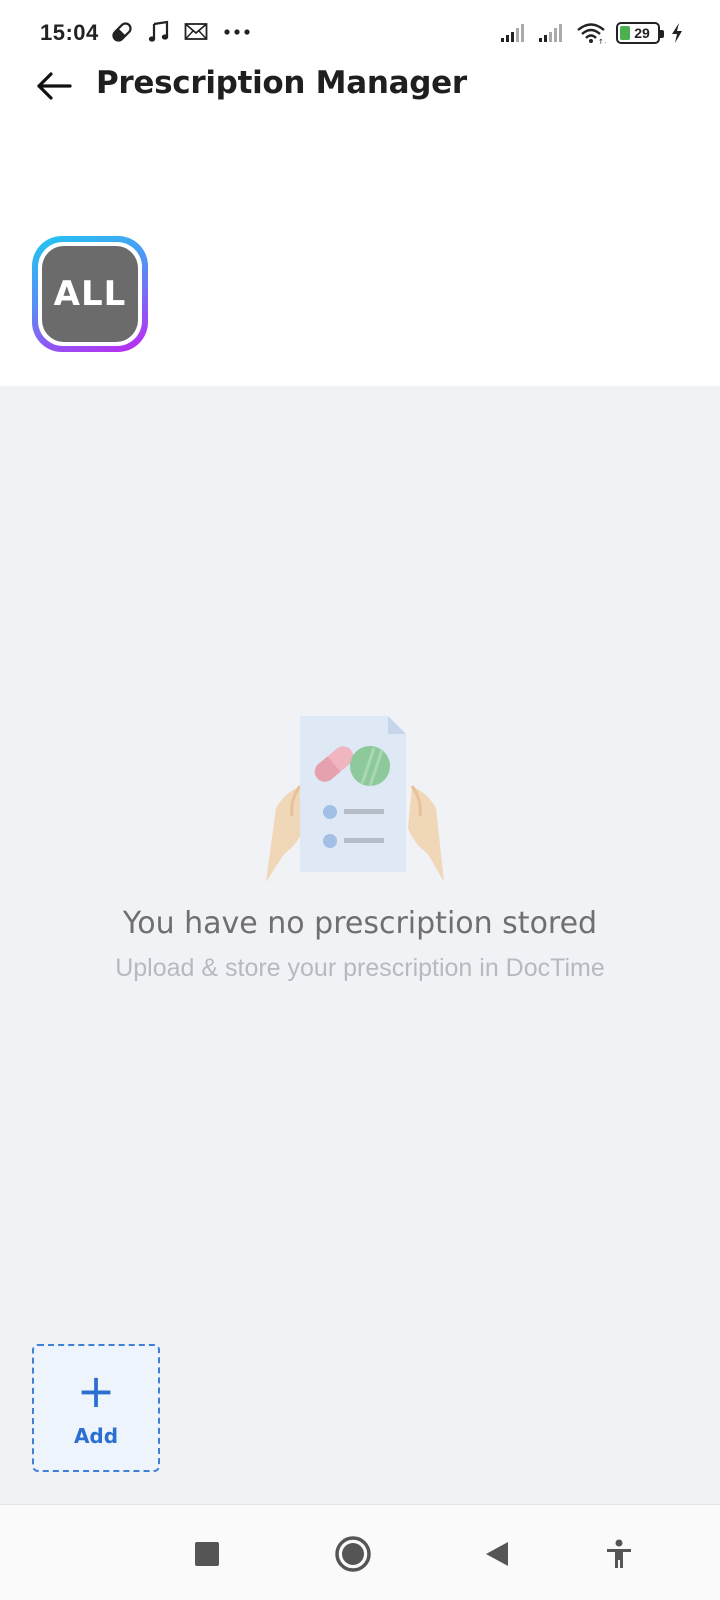 This screenshot has height=1600, width=720. Describe the element at coordinates (355, 799) in the screenshot. I see `prescription-illustration-icon` at that location.